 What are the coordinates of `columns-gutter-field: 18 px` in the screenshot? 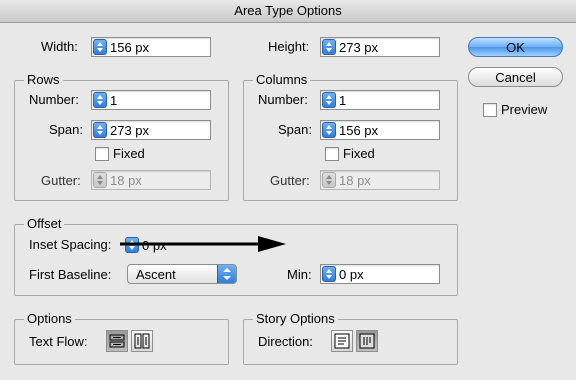 It's located at (380, 180).